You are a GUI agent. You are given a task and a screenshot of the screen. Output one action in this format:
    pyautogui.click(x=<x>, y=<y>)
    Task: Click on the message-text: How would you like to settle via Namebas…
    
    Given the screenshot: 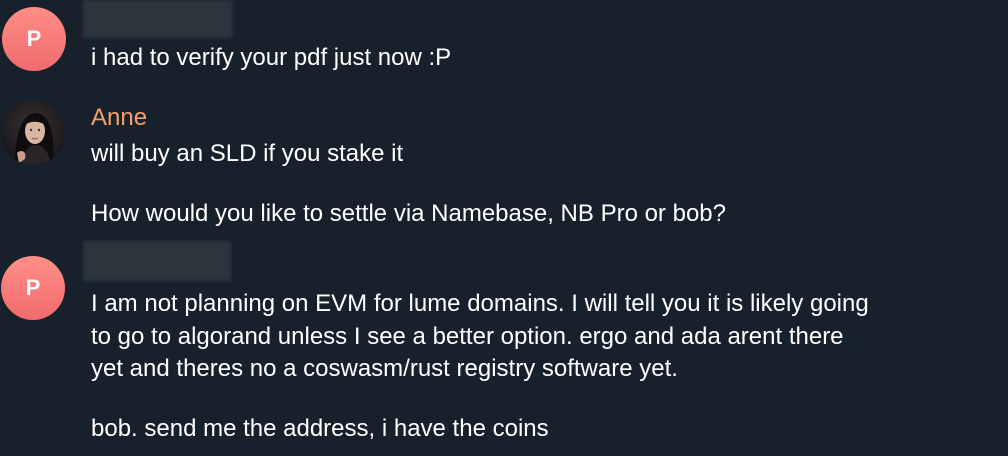 What is the action you would take?
    pyautogui.click(x=408, y=213)
    